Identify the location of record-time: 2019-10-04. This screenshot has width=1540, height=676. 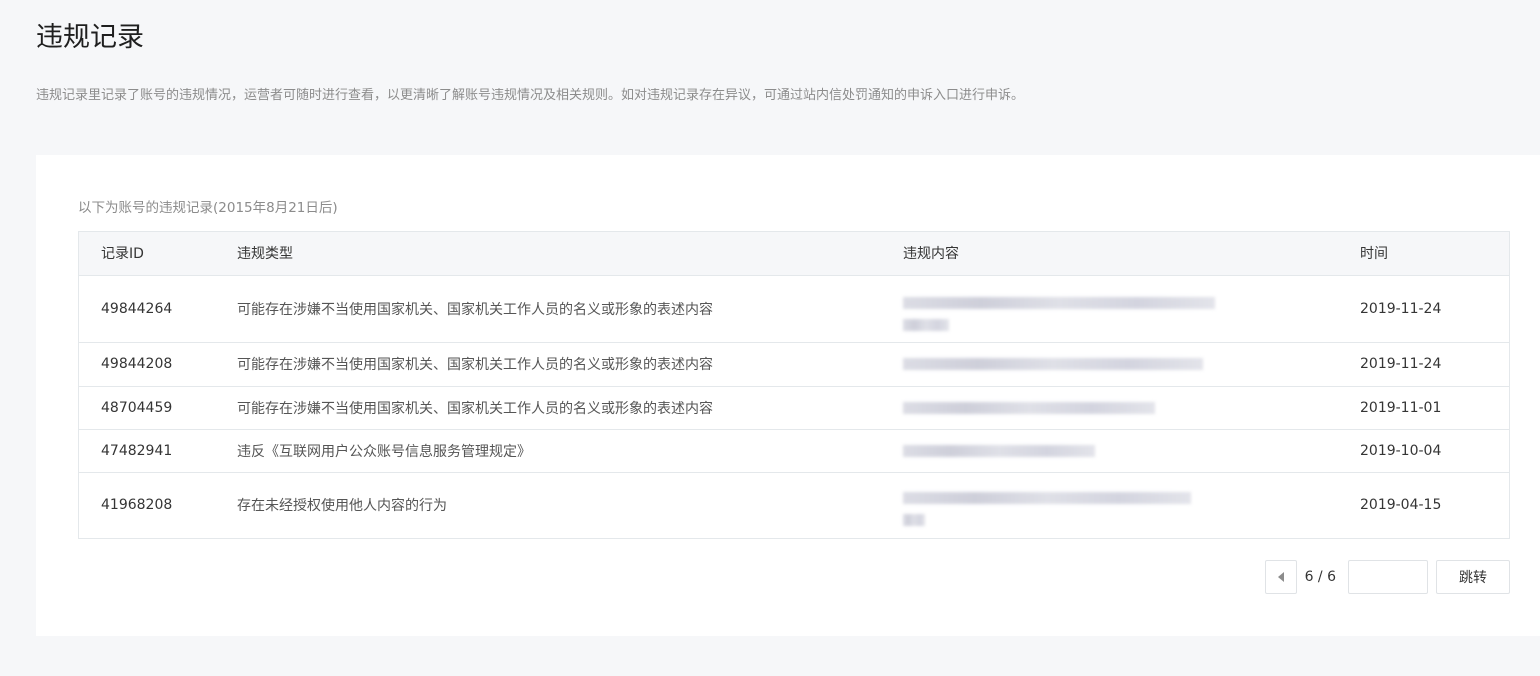
(1423, 451).